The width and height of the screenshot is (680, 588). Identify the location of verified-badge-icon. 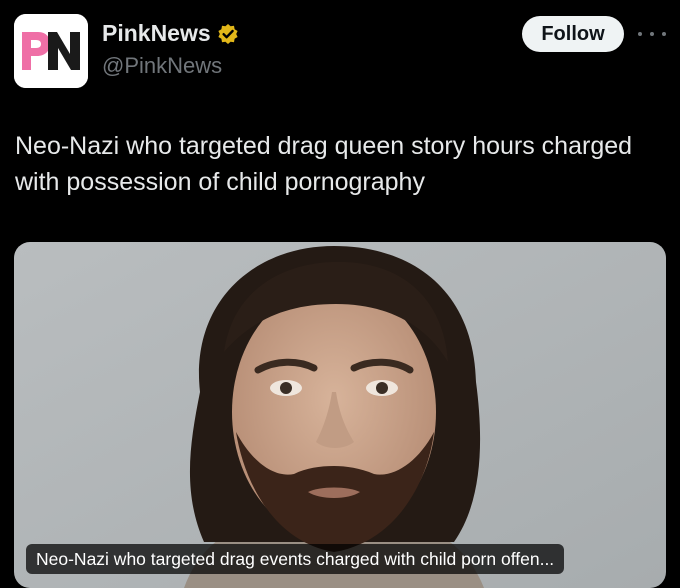
(228, 34).